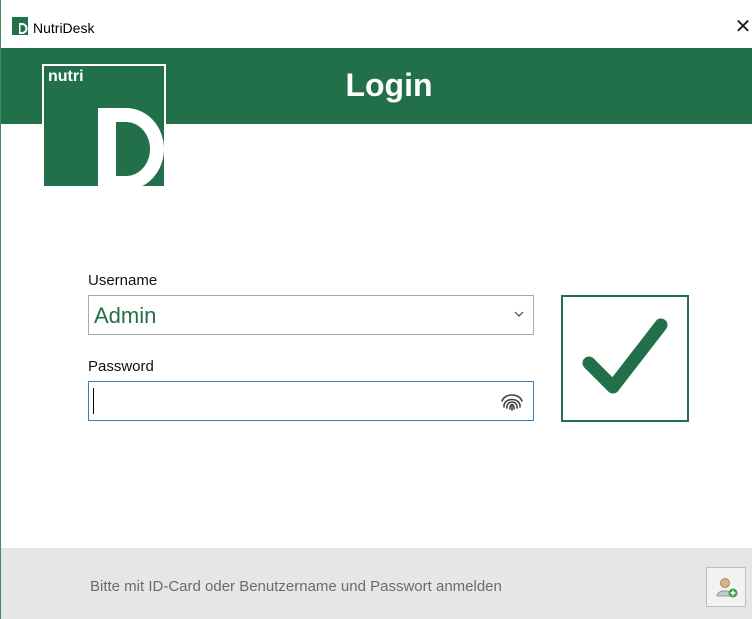  What do you see at coordinates (64, 28) in the screenshot?
I see `window-title: NutriDesk` at bounding box center [64, 28].